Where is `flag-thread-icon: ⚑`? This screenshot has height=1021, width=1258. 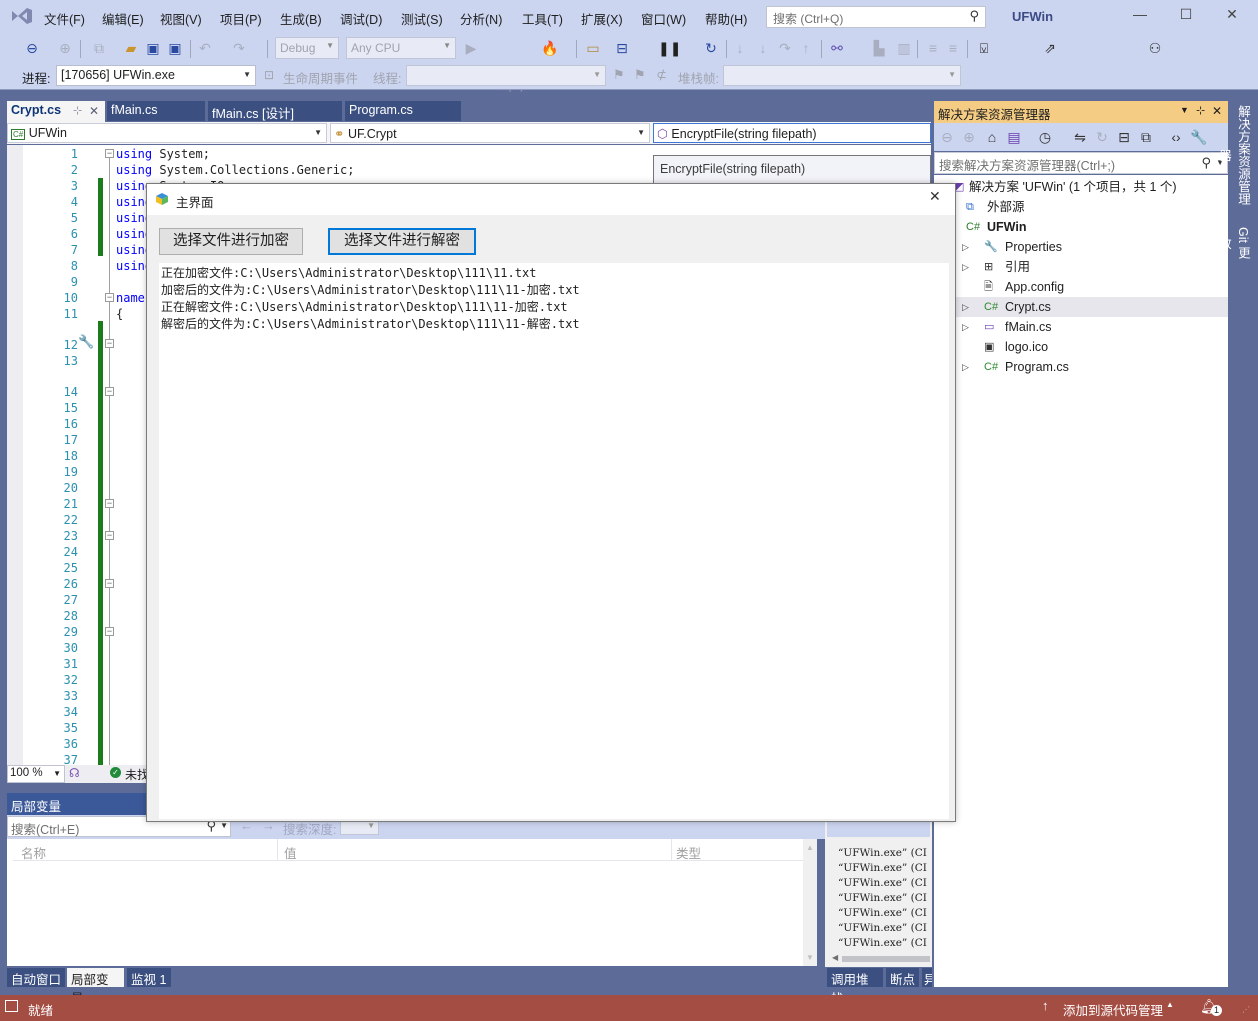
flag-thread-icon: ⚑ is located at coordinates (619, 75).